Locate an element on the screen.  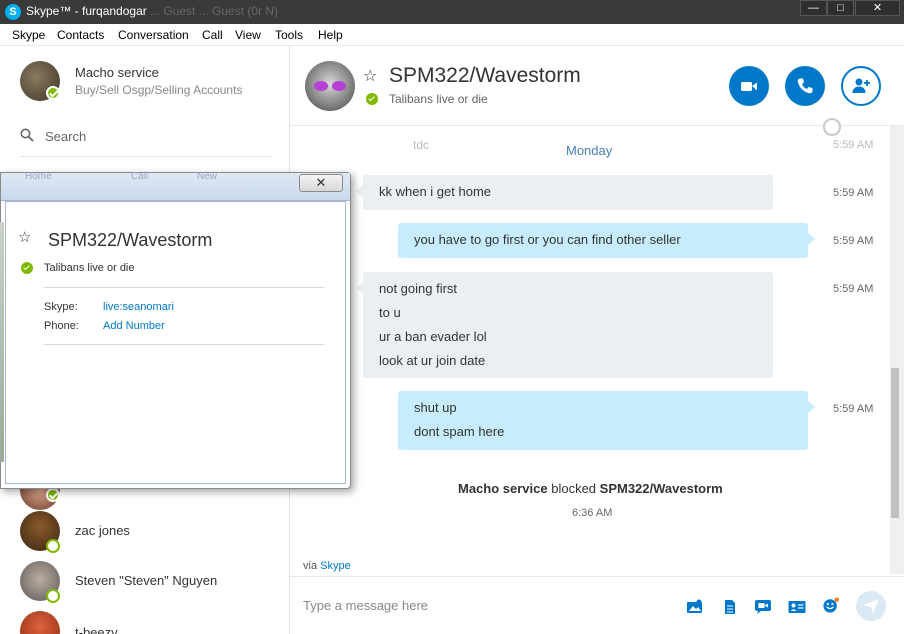
send-button is located at coordinates (871, 606).